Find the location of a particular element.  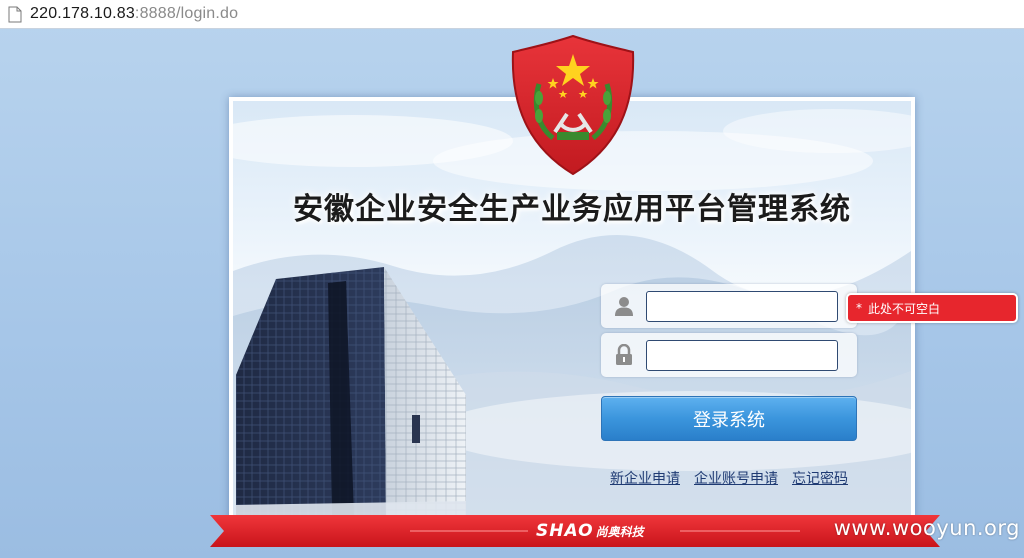

page-title: 安徽企业安全生产业务应用平台管理系统 is located at coordinates (572, 209).